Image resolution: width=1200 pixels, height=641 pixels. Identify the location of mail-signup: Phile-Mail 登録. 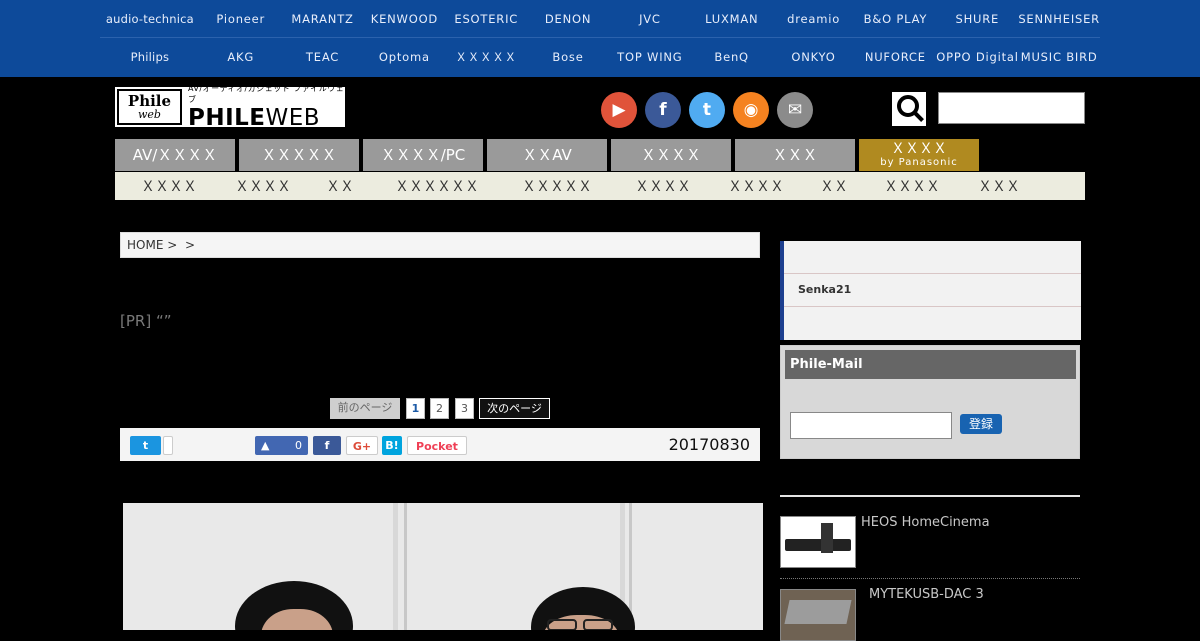
(930, 402).